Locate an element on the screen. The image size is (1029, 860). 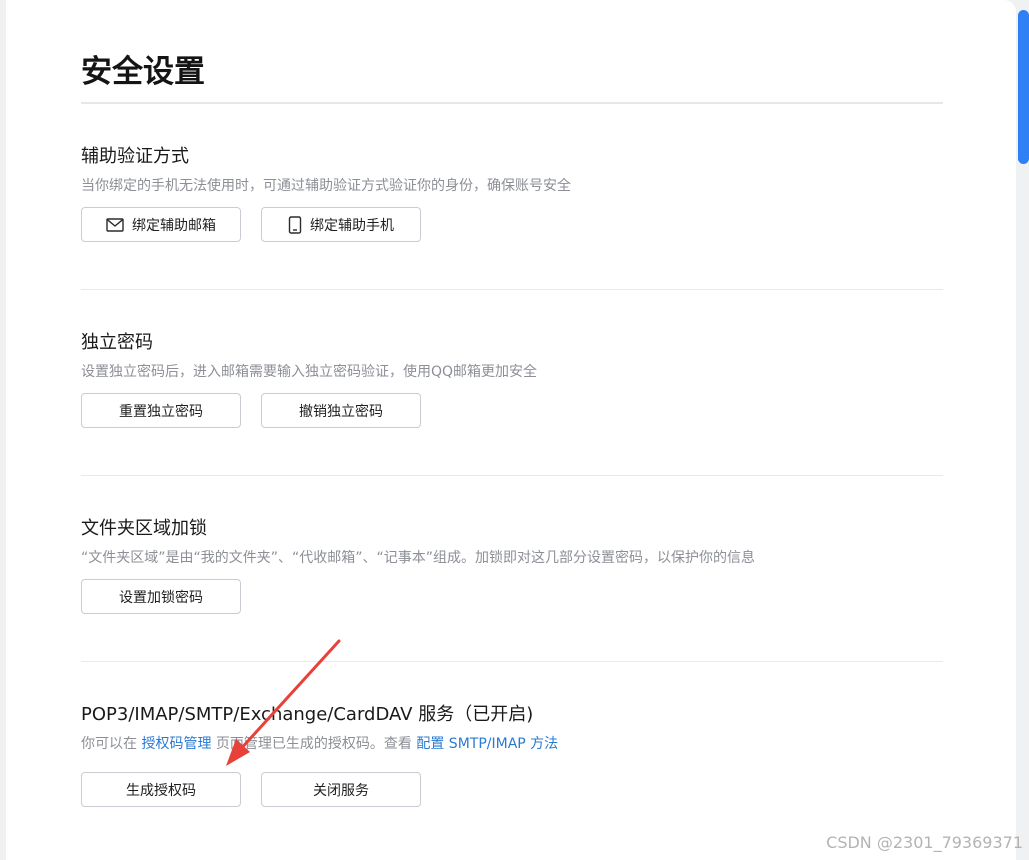
close-service-button: 关闭服务 is located at coordinates (341, 789).